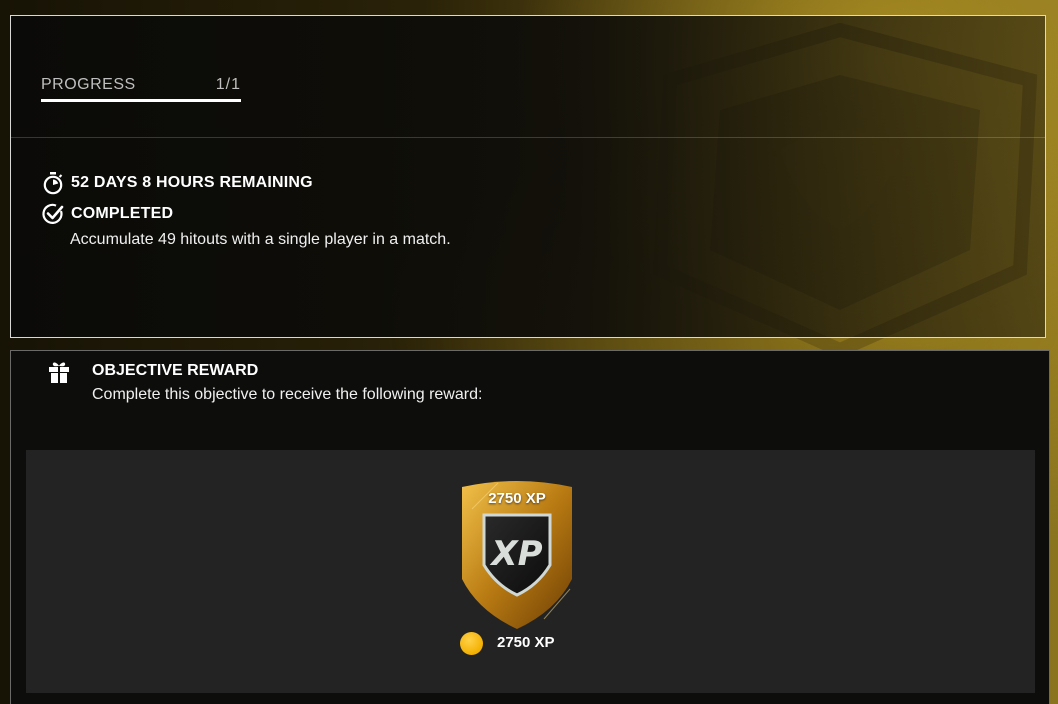  Describe the element at coordinates (53, 183) in the screenshot. I see `stopwatch-icon` at that location.